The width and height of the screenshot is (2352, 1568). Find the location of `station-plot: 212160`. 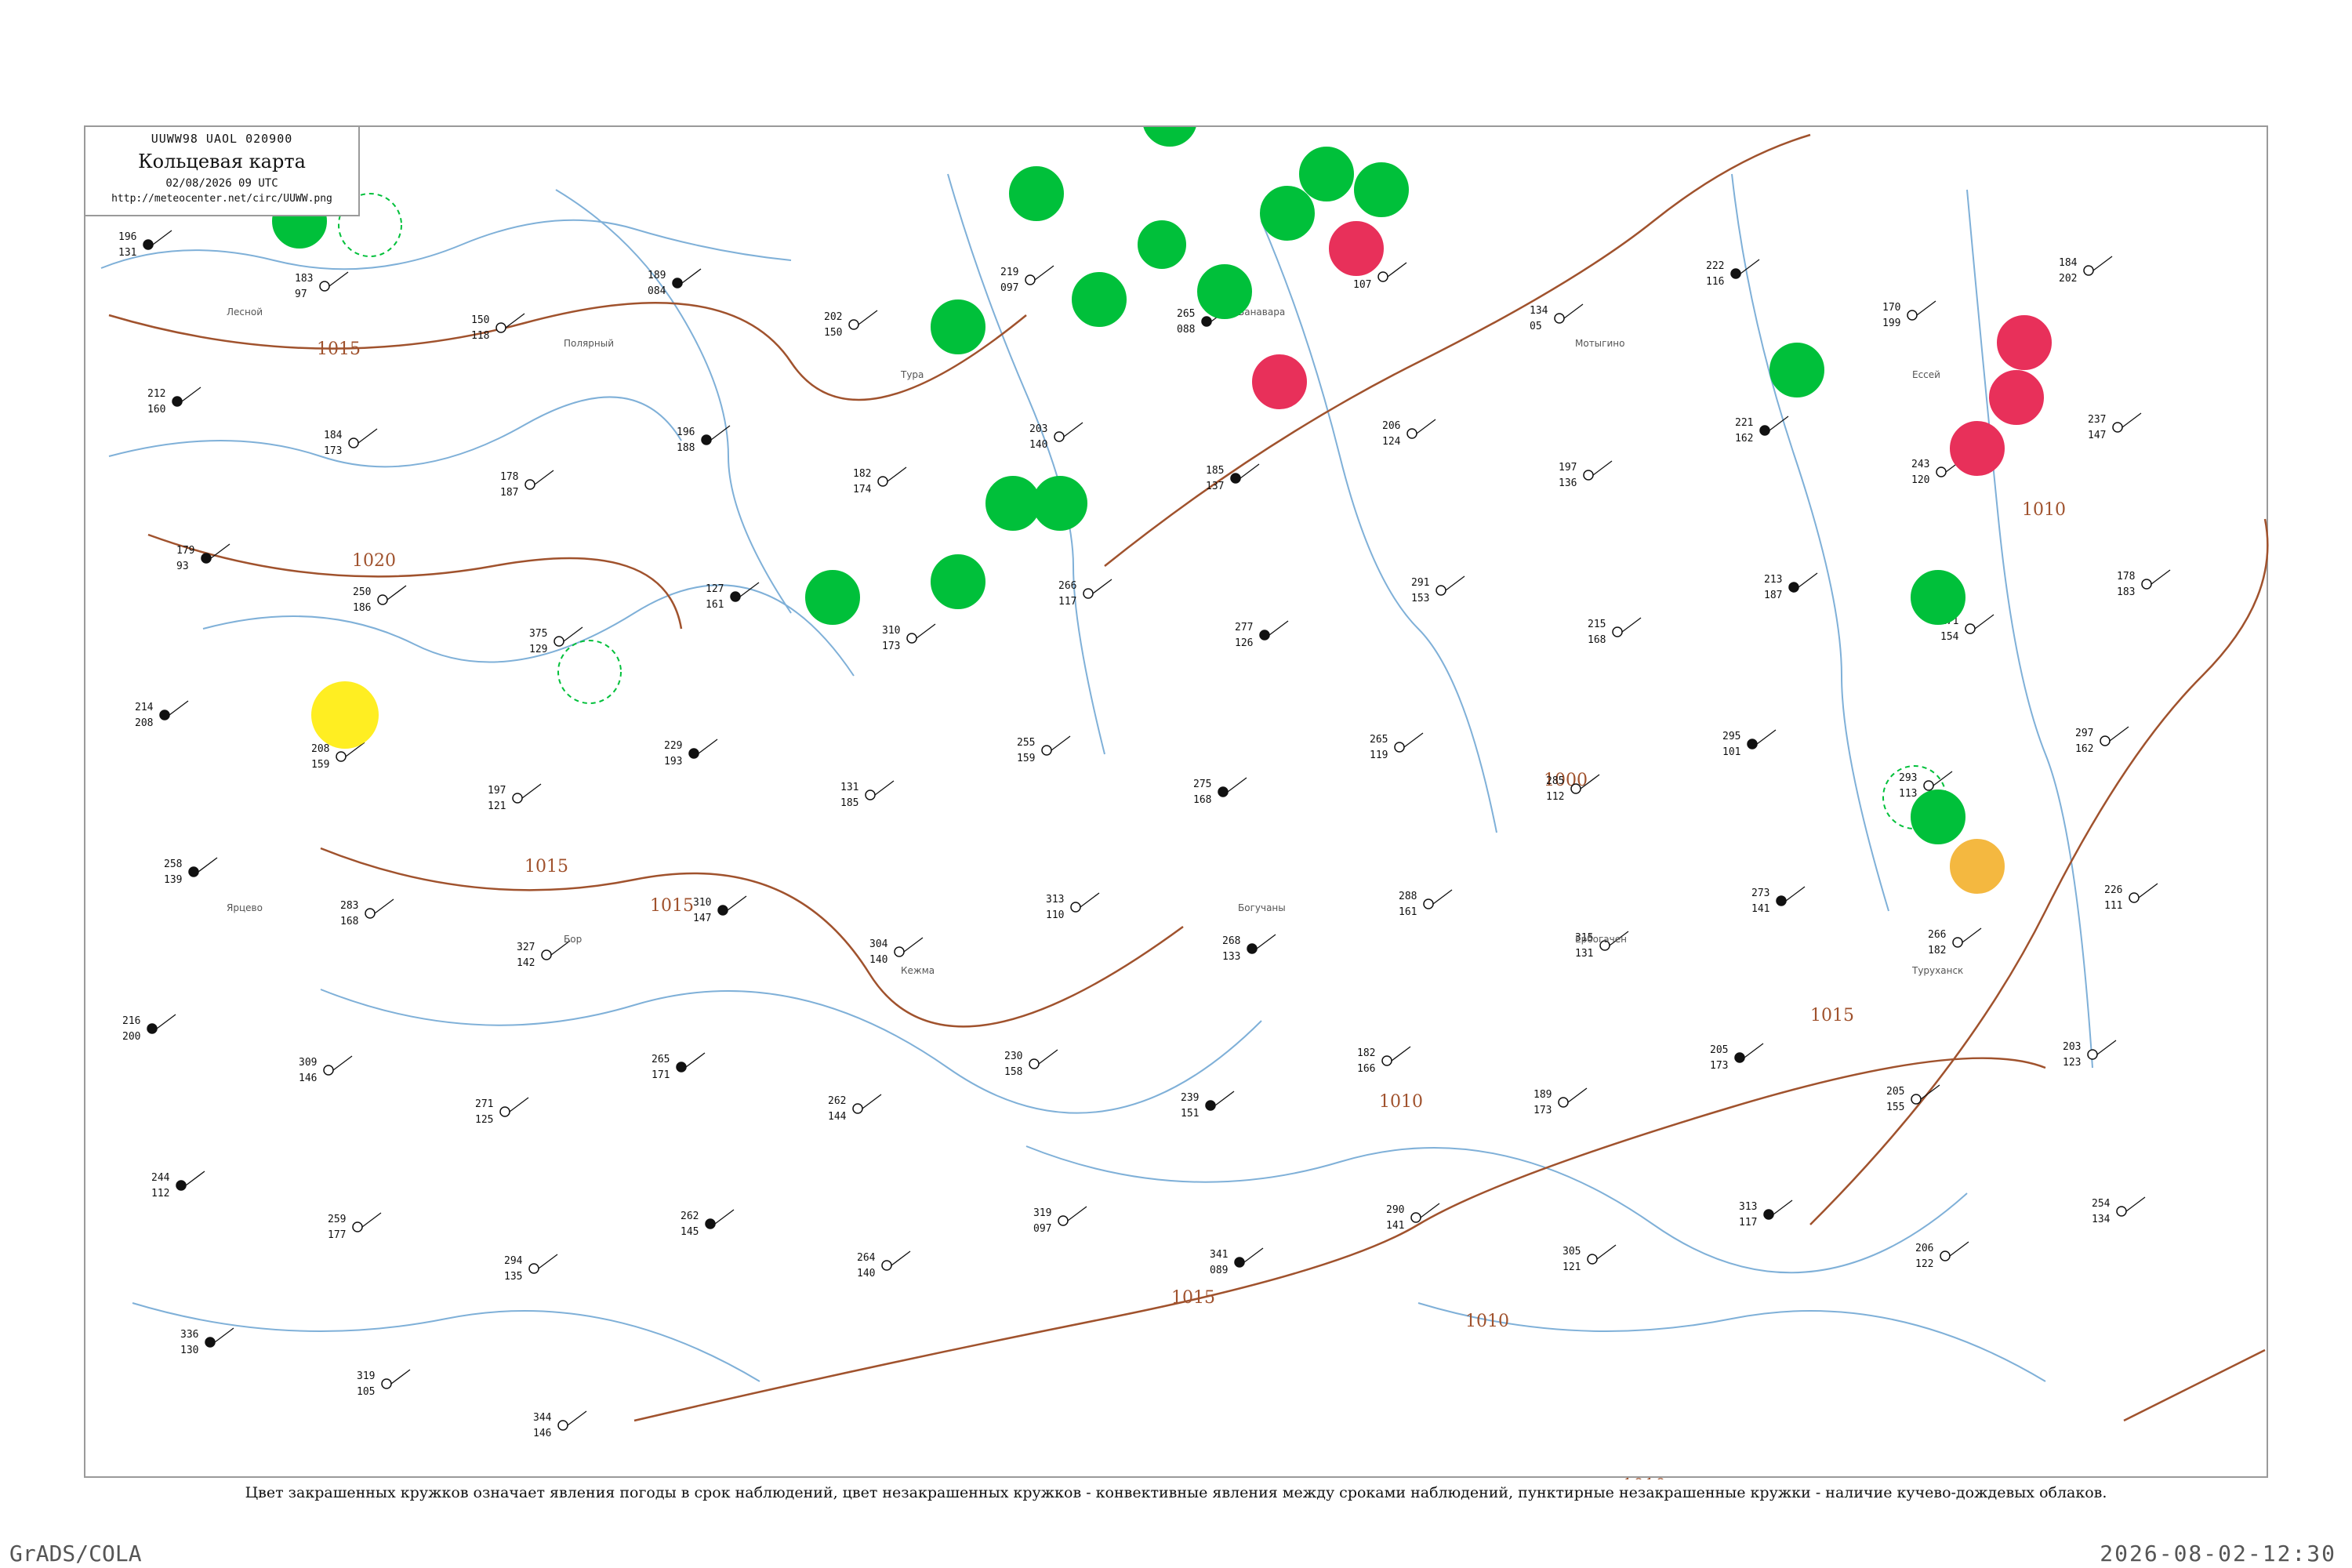

station-plot: 212160 is located at coordinates (174, 402).